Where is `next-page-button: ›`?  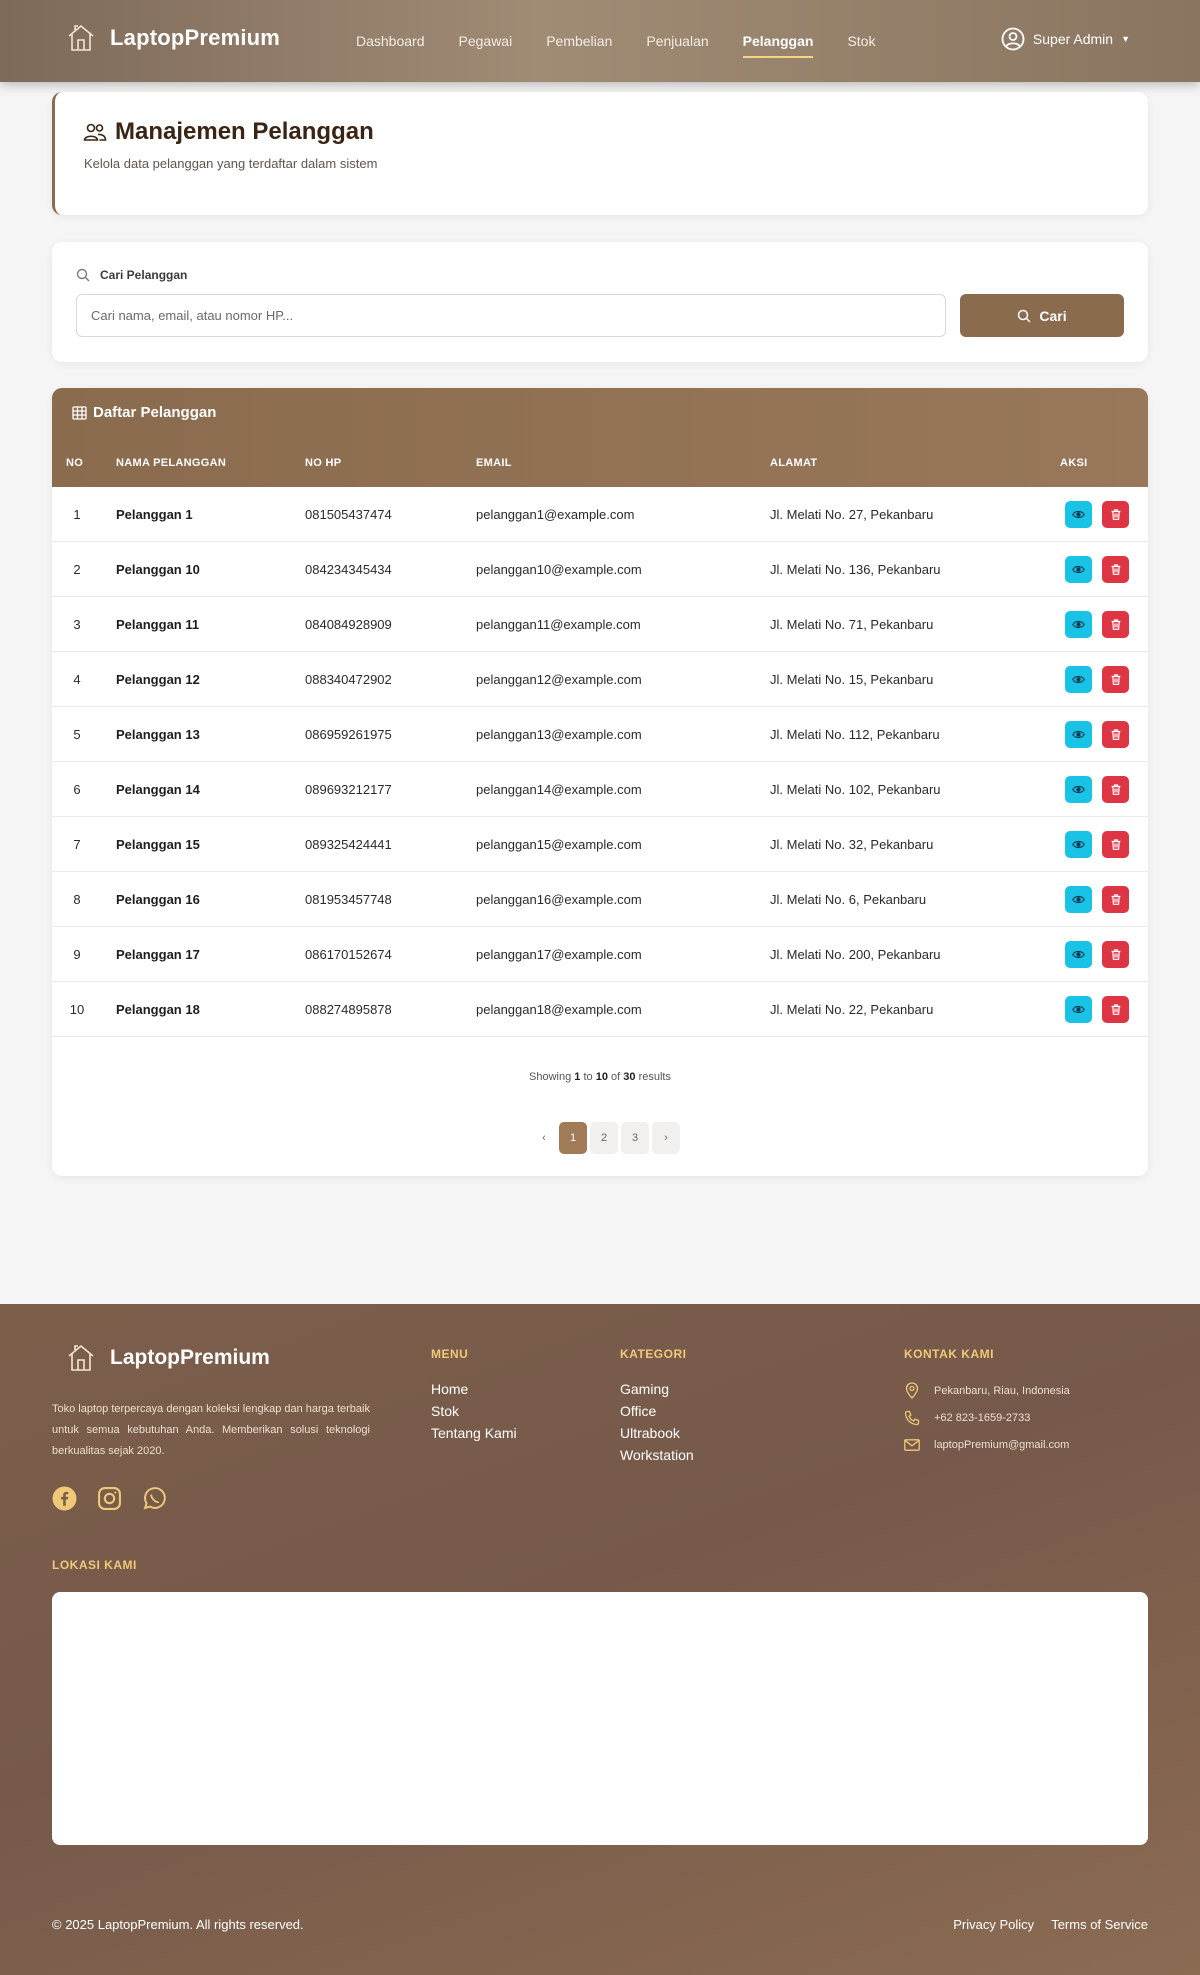 next-page-button: › is located at coordinates (666, 1138).